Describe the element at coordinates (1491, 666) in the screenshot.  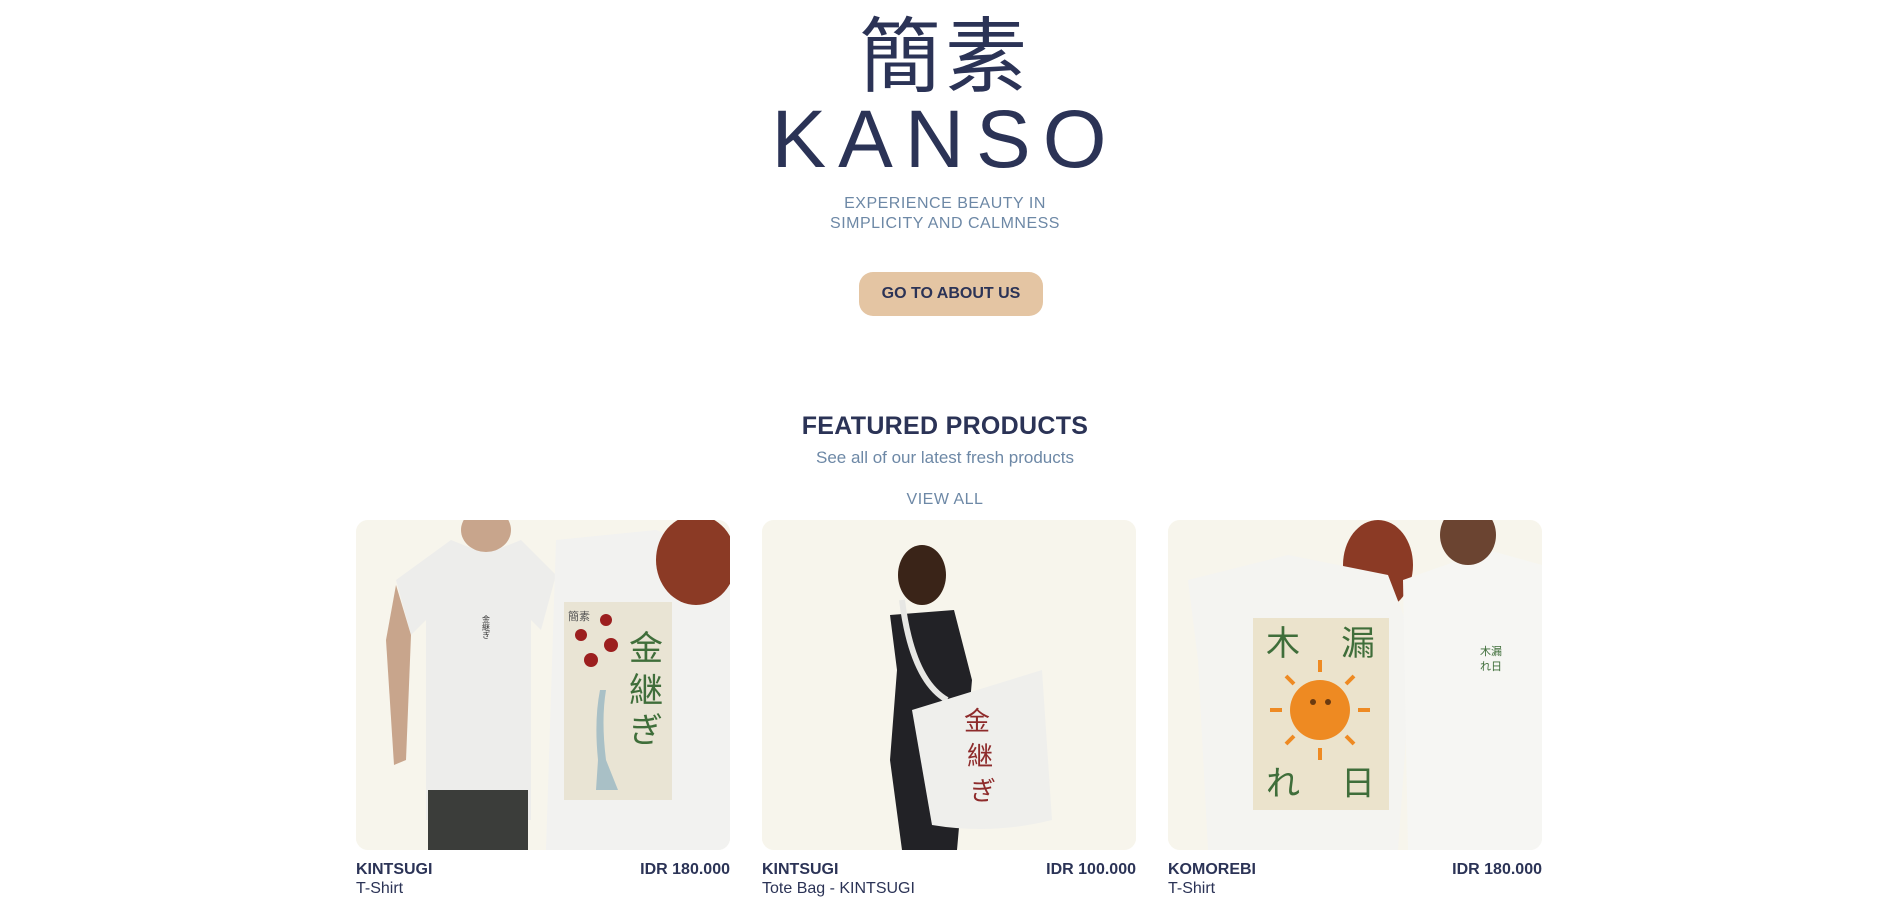
I see `svg-text: れ日` at that location.